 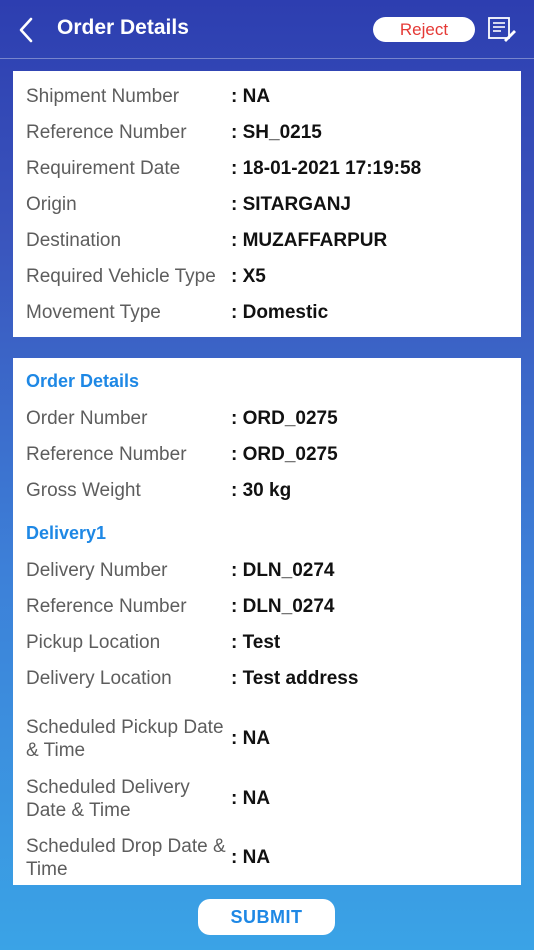 I want to click on field-label: Scheduled Delivery Date & Time, so click(x=108, y=799).